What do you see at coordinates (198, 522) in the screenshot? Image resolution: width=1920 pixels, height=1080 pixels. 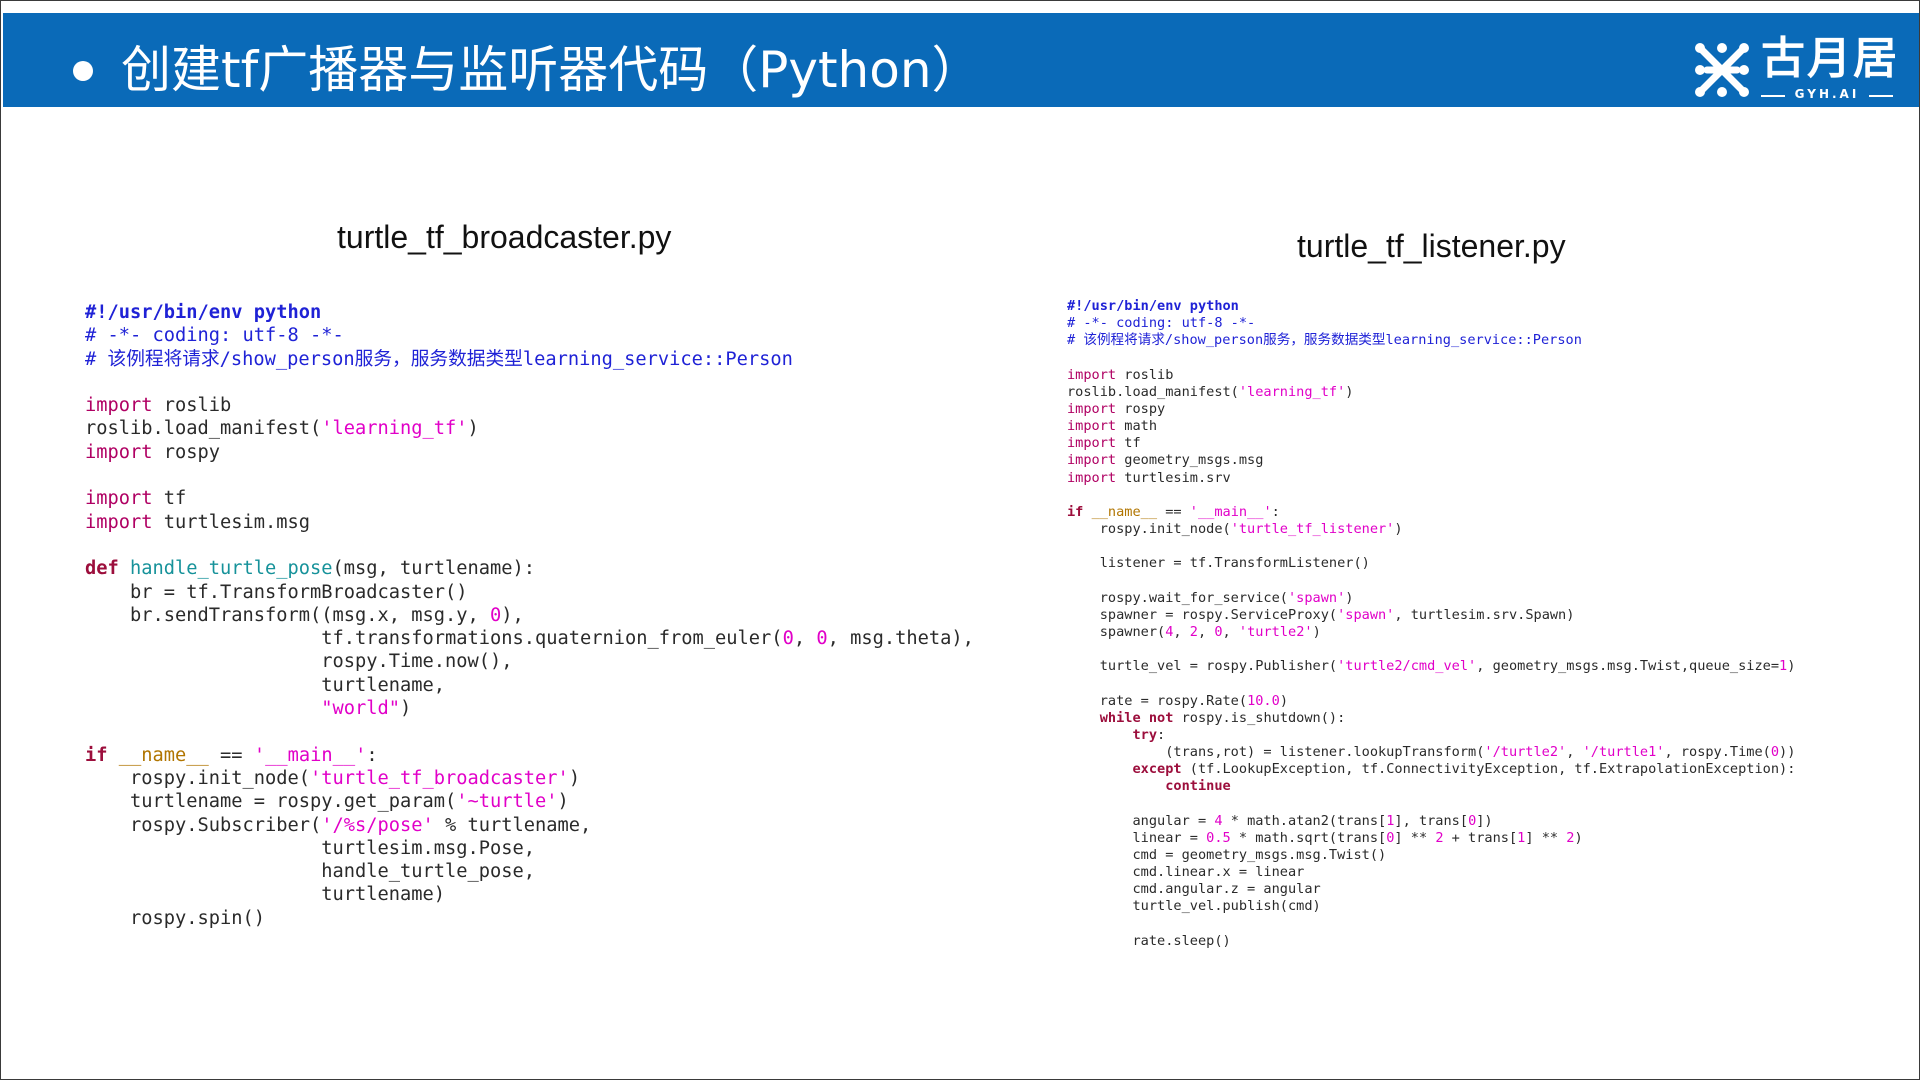 I see `code-line: import turtlesim.msg` at bounding box center [198, 522].